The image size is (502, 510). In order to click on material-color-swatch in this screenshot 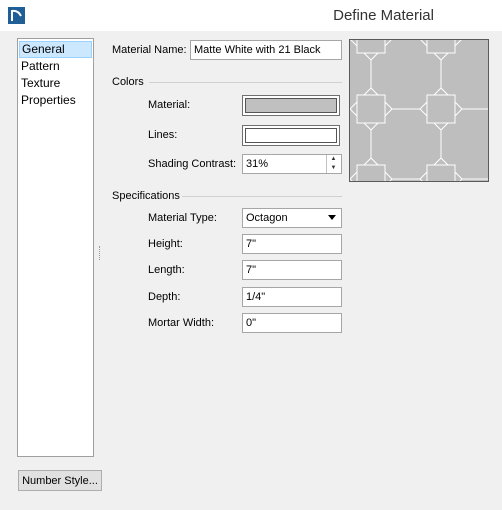, I will do `click(291, 105)`.